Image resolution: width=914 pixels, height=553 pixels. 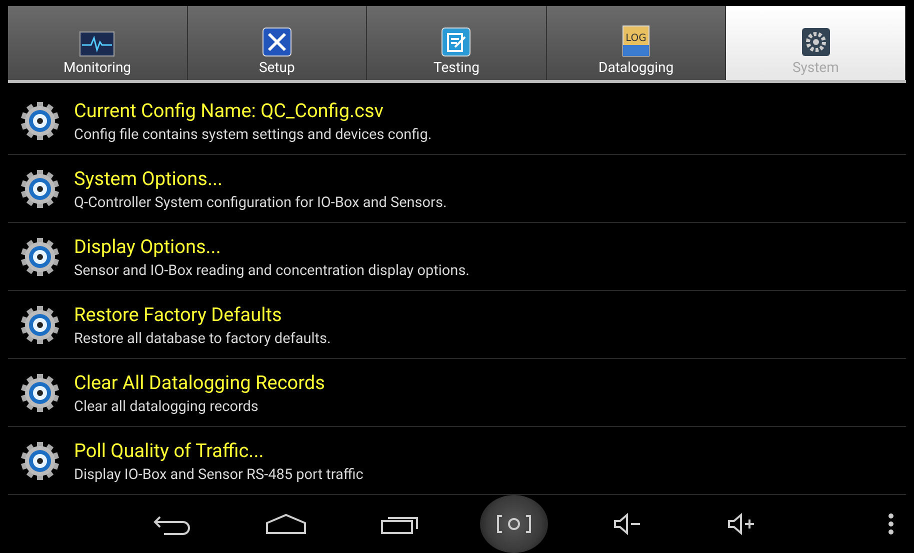 I want to click on item-title: Current Config Name: QC_Config.csv, so click(x=229, y=110).